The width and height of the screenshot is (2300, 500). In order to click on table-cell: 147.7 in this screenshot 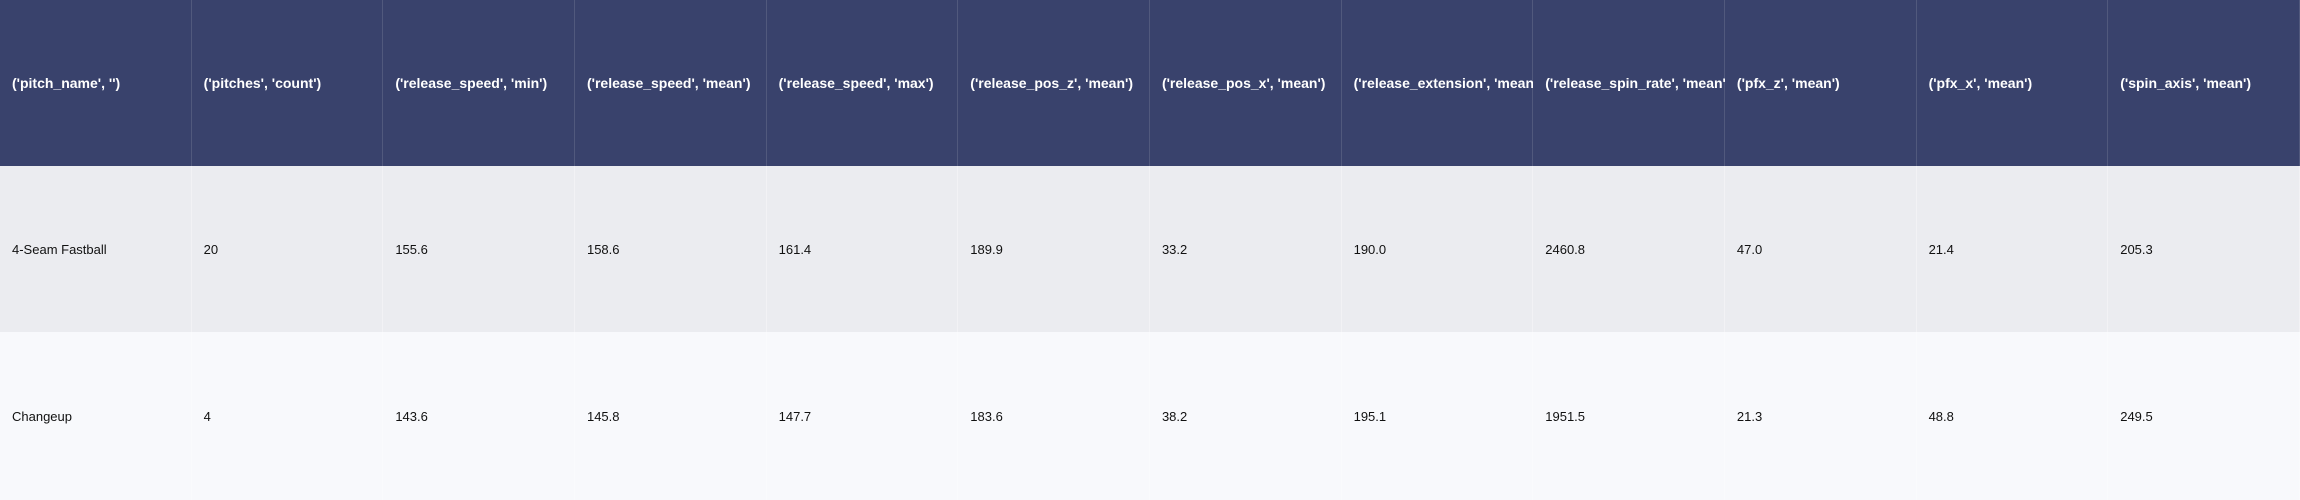, I will do `click(862, 416)`.